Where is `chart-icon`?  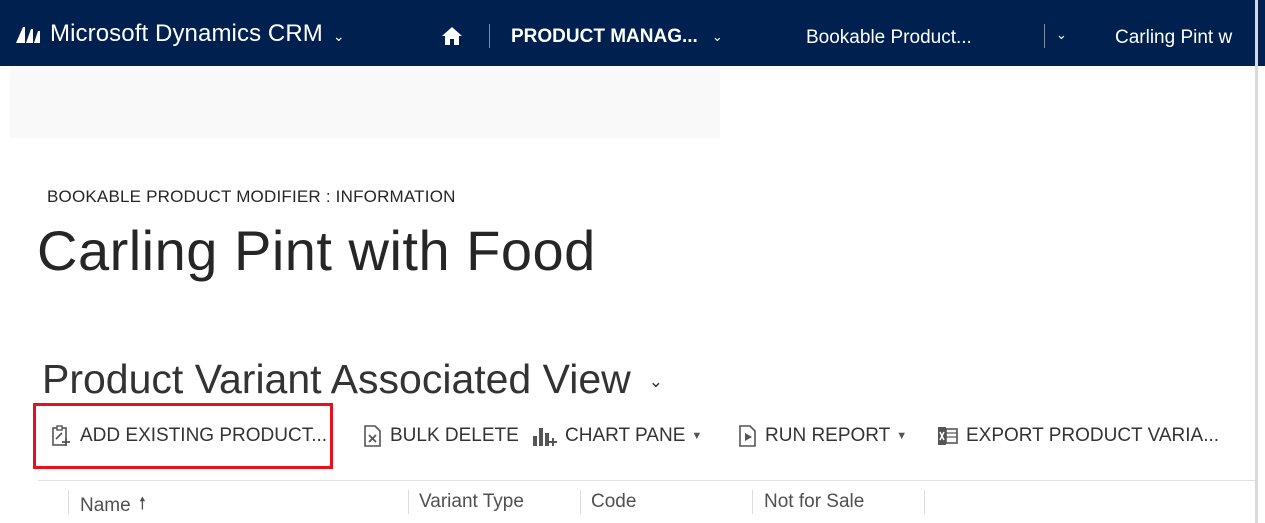
chart-icon is located at coordinates (545, 437).